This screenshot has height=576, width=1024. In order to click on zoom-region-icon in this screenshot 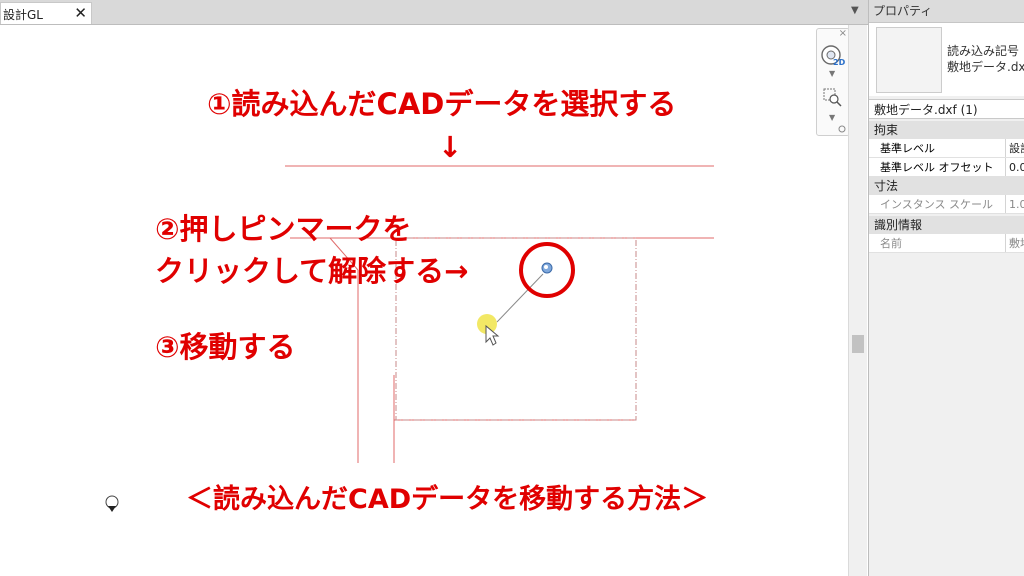, I will do `click(832, 97)`.